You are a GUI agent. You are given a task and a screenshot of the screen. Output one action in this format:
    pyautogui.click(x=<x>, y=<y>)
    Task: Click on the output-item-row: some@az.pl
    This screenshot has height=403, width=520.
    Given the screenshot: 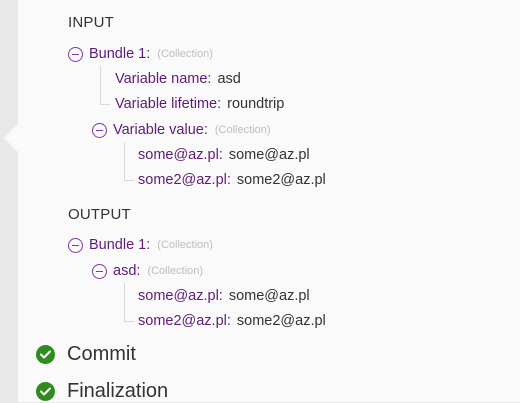 What is the action you would take?
    pyautogui.click(x=224, y=296)
    